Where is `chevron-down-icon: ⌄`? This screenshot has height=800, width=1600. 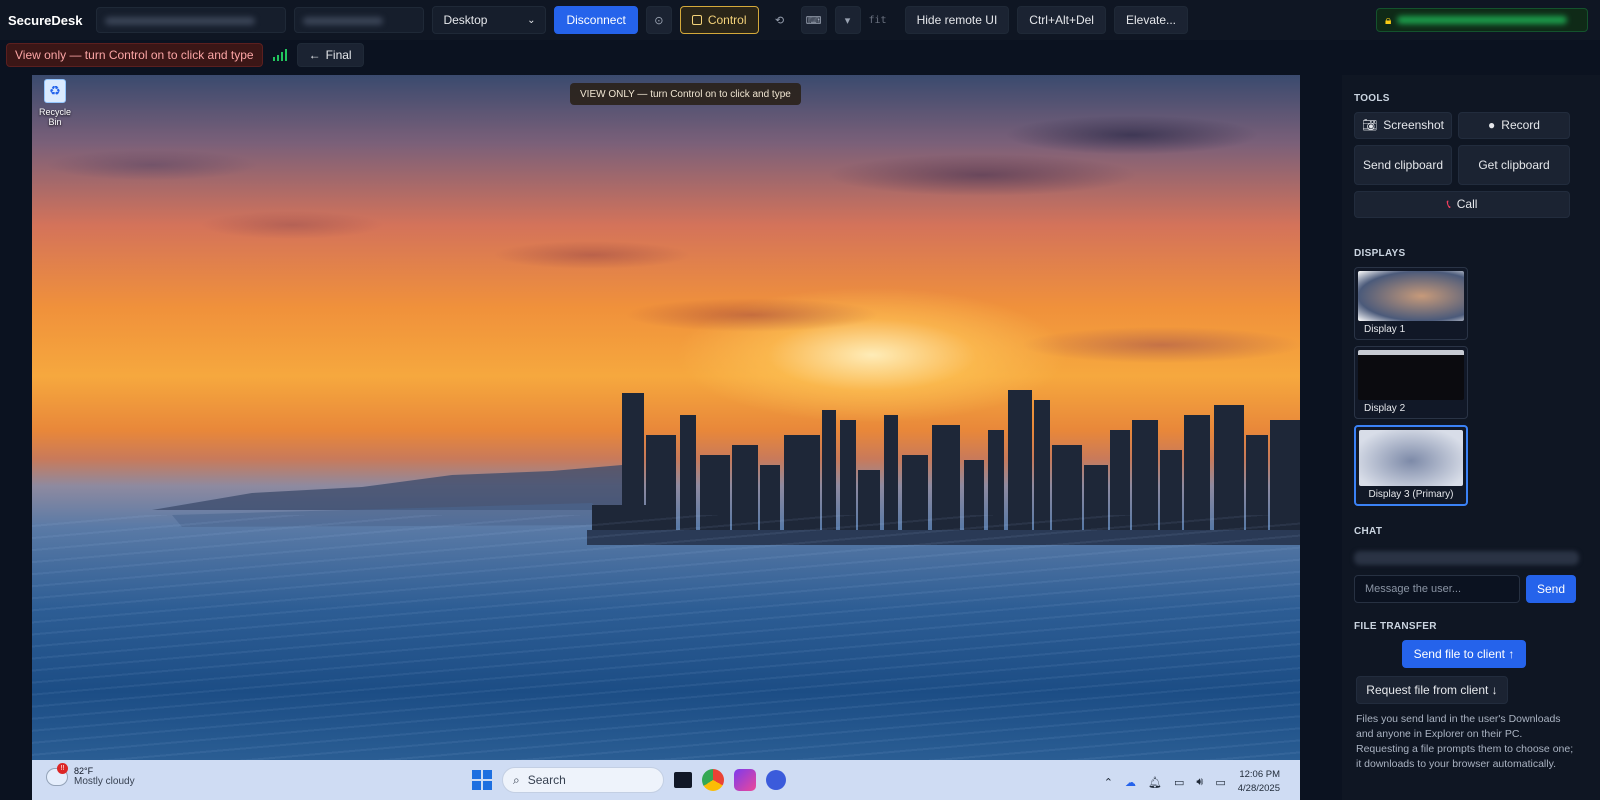 chevron-down-icon: ⌄ is located at coordinates (531, 20).